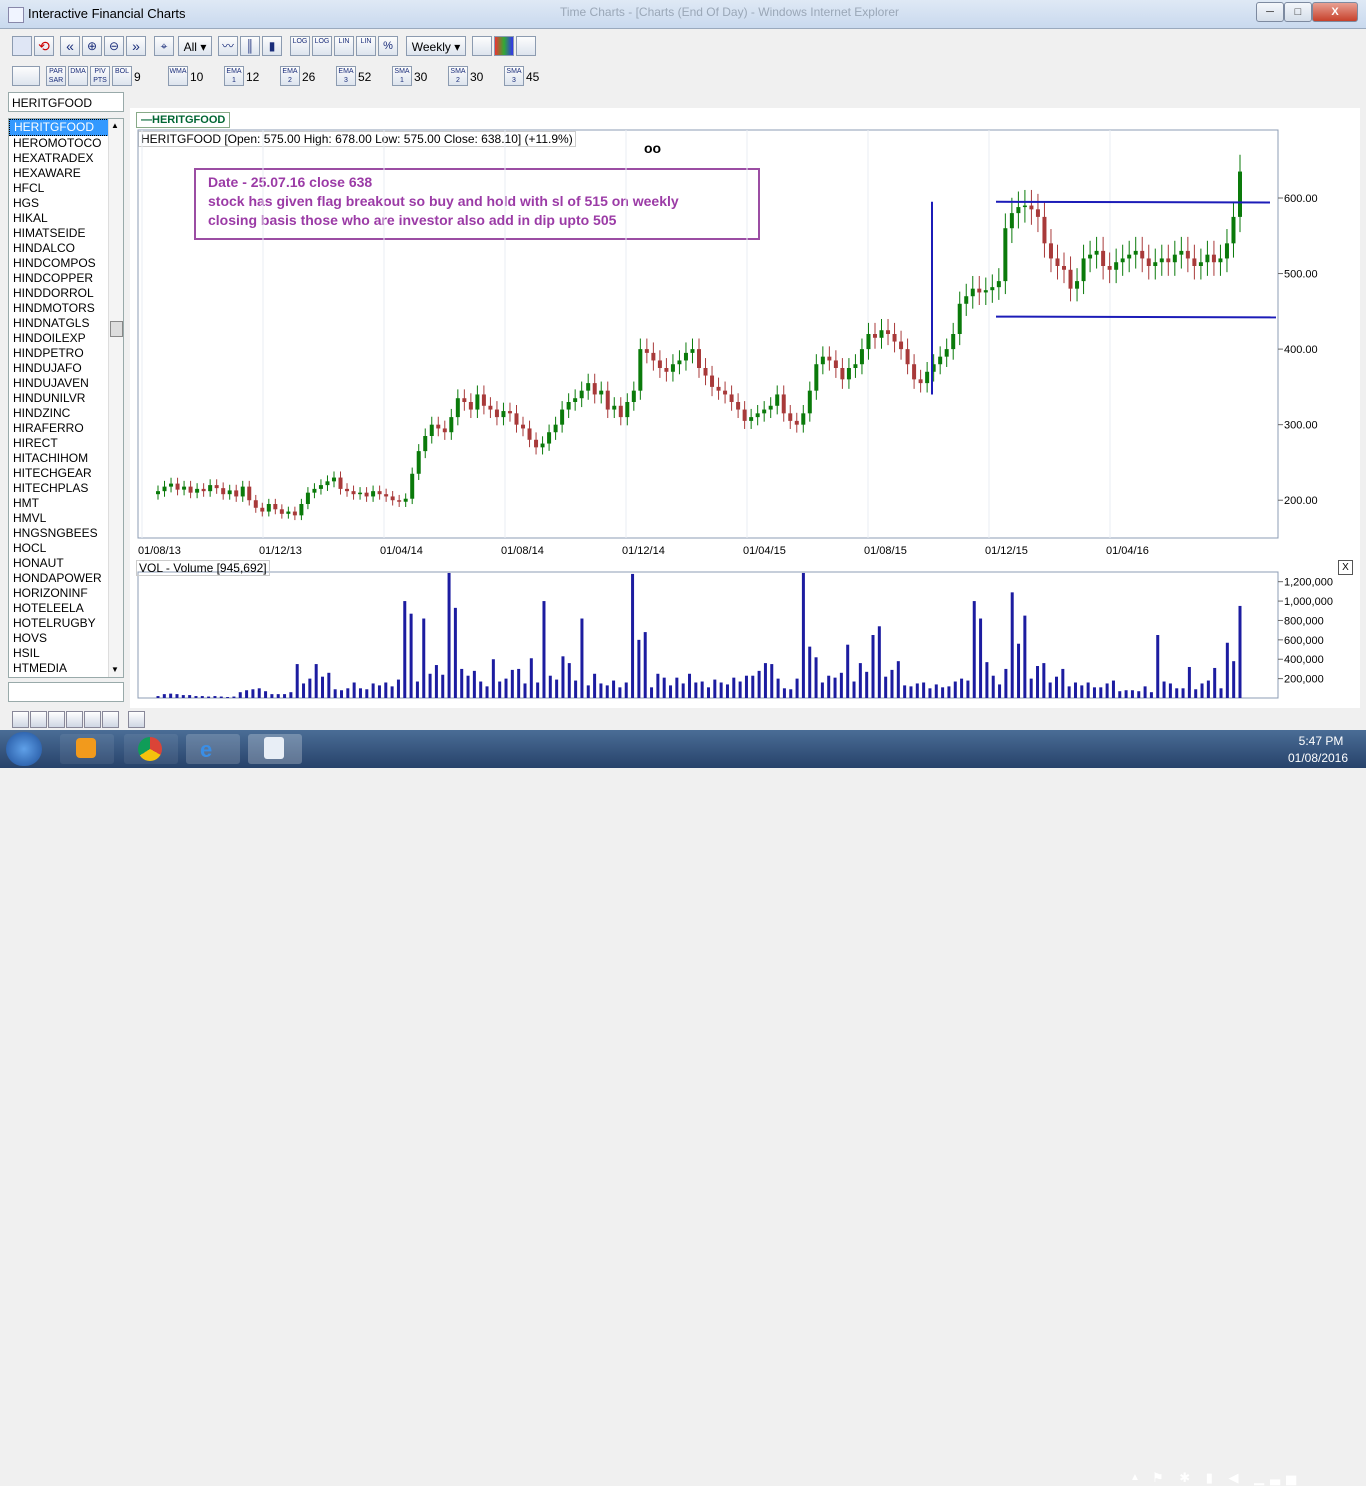 This screenshot has height=1486, width=1366. I want to click on symbol-list-item: HFCL, so click(66, 188).